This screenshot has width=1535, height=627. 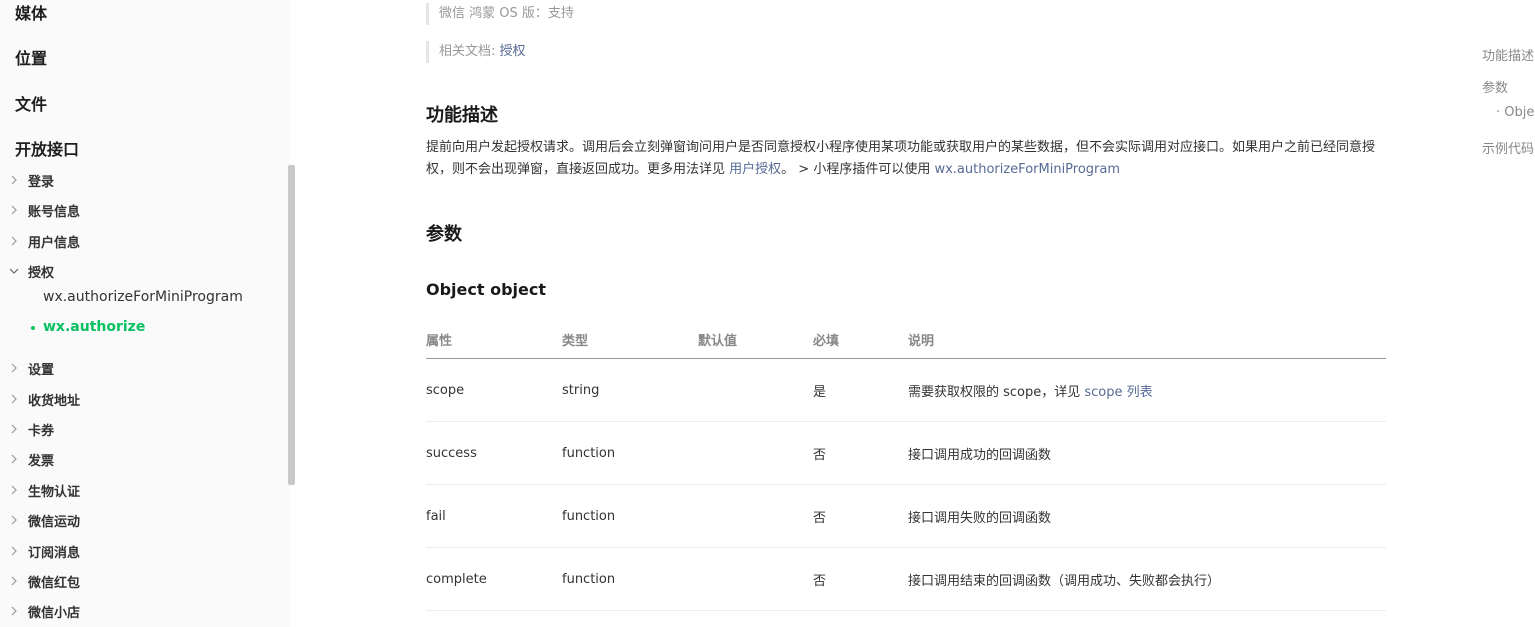 I want to click on harmony-support-note: 微信 鸿蒙 OS 版：支持, so click(x=500, y=14).